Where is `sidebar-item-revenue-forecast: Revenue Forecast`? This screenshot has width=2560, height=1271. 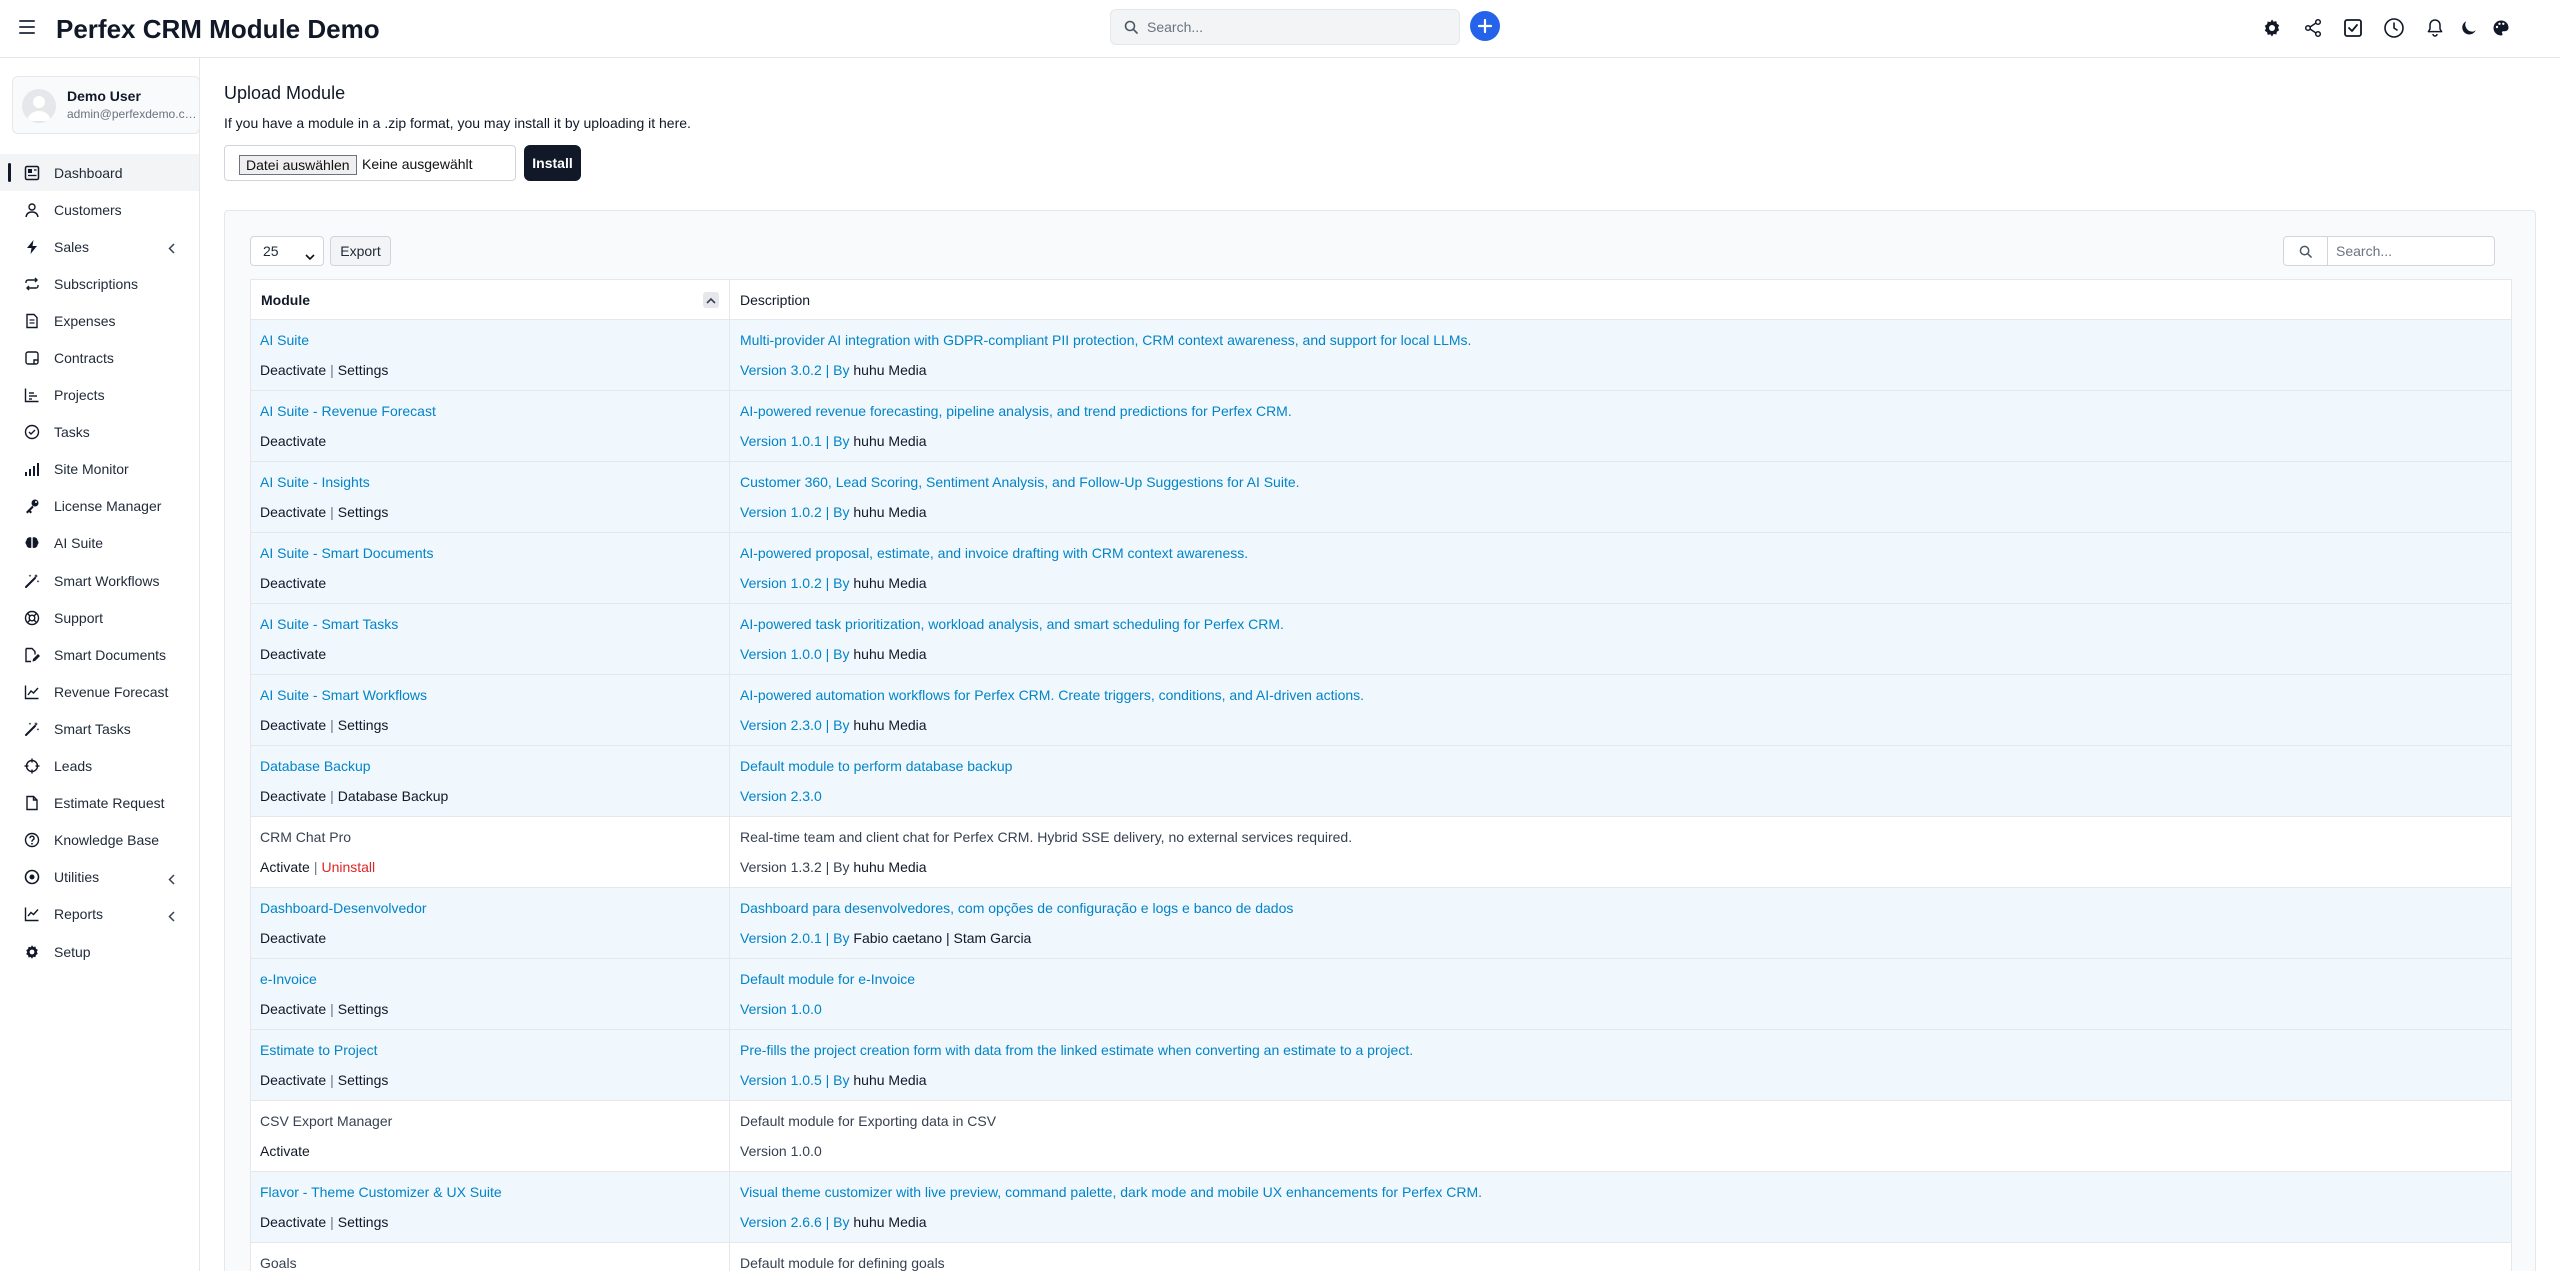 sidebar-item-revenue-forecast: Revenue Forecast is located at coordinates (99, 691).